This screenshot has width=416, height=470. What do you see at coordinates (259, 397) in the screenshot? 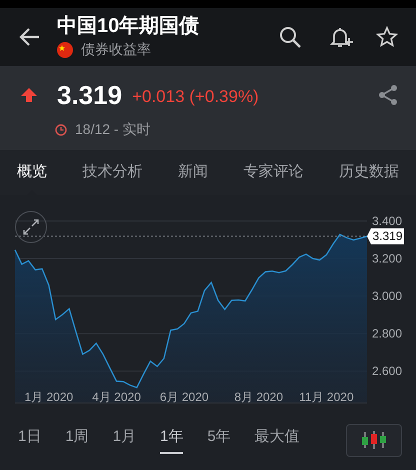
I see `x-axis-label: 8月 2020` at bounding box center [259, 397].